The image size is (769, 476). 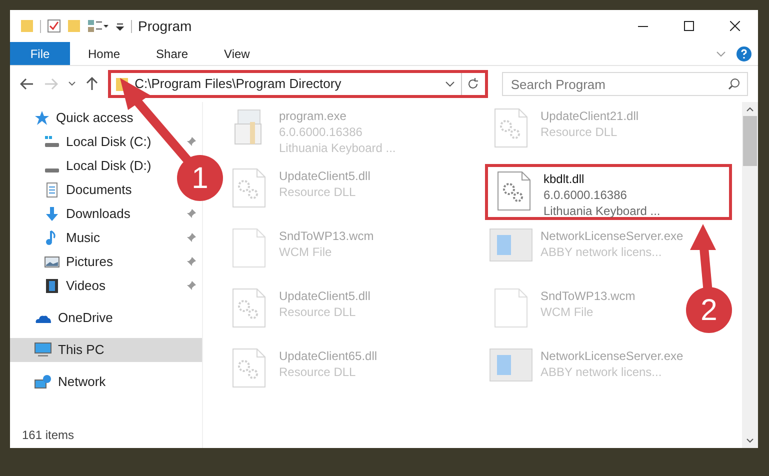 What do you see at coordinates (106, 238) in the screenshot?
I see `sidebar-item: Music` at bounding box center [106, 238].